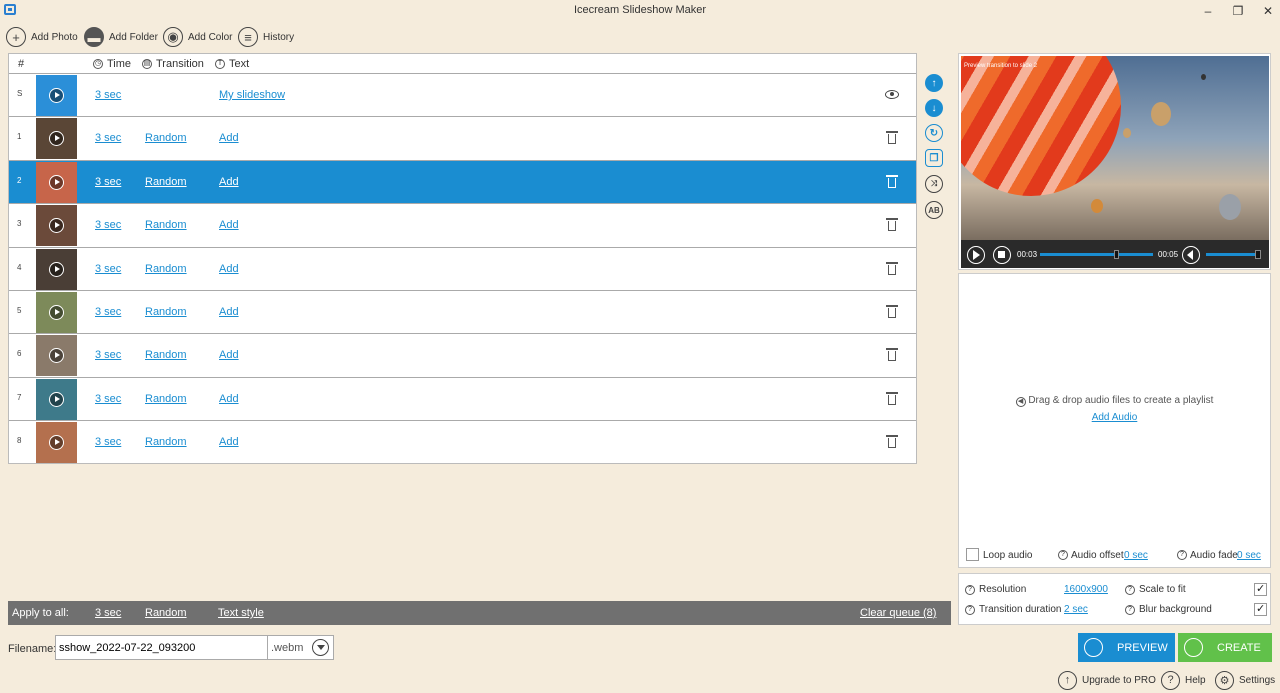  Describe the element at coordinates (972, 554) in the screenshot. I see `loop-audio-checkbox` at that location.